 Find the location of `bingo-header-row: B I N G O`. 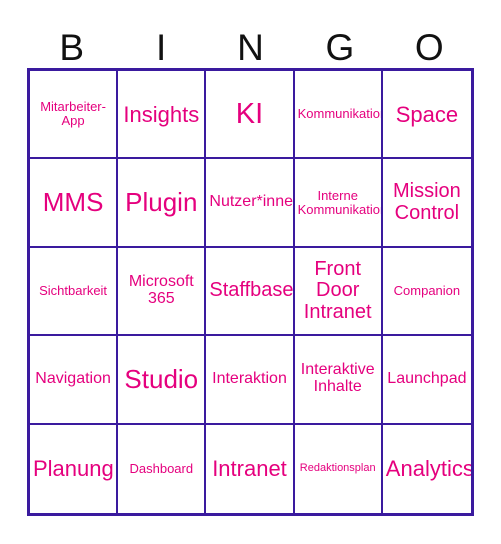

bingo-header-row: B I N G O is located at coordinates (250, 44).